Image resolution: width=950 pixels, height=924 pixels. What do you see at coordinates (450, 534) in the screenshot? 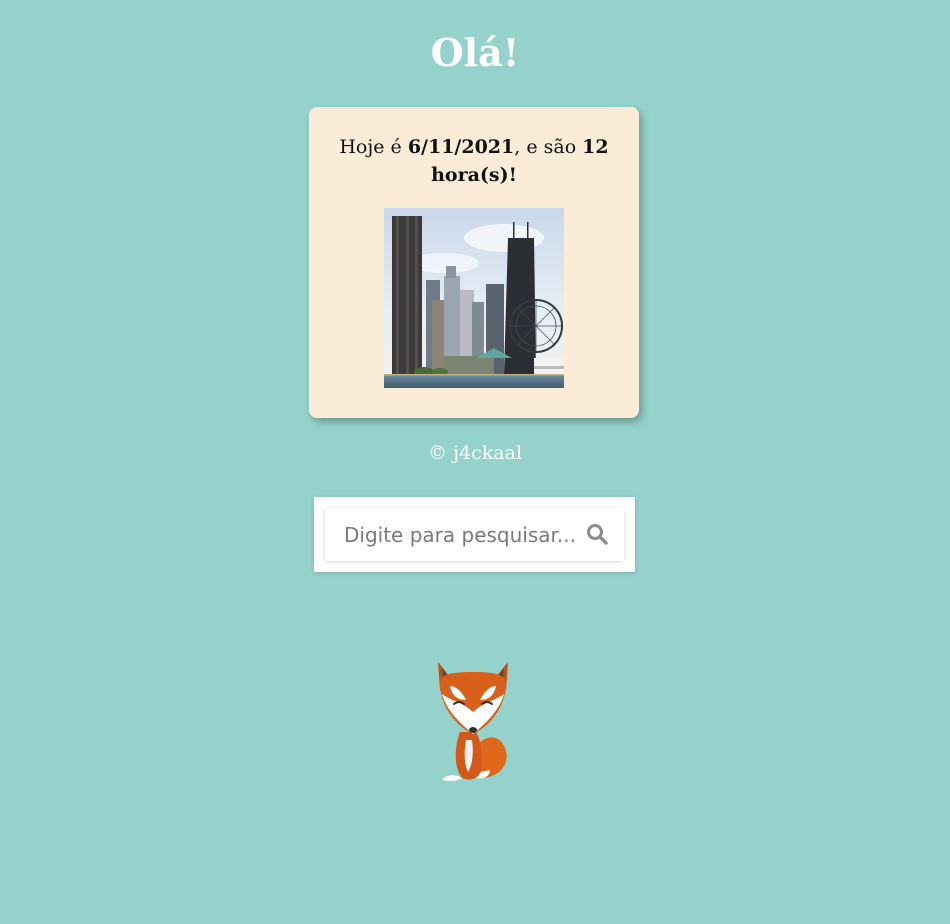
I see `search-input` at bounding box center [450, 534].